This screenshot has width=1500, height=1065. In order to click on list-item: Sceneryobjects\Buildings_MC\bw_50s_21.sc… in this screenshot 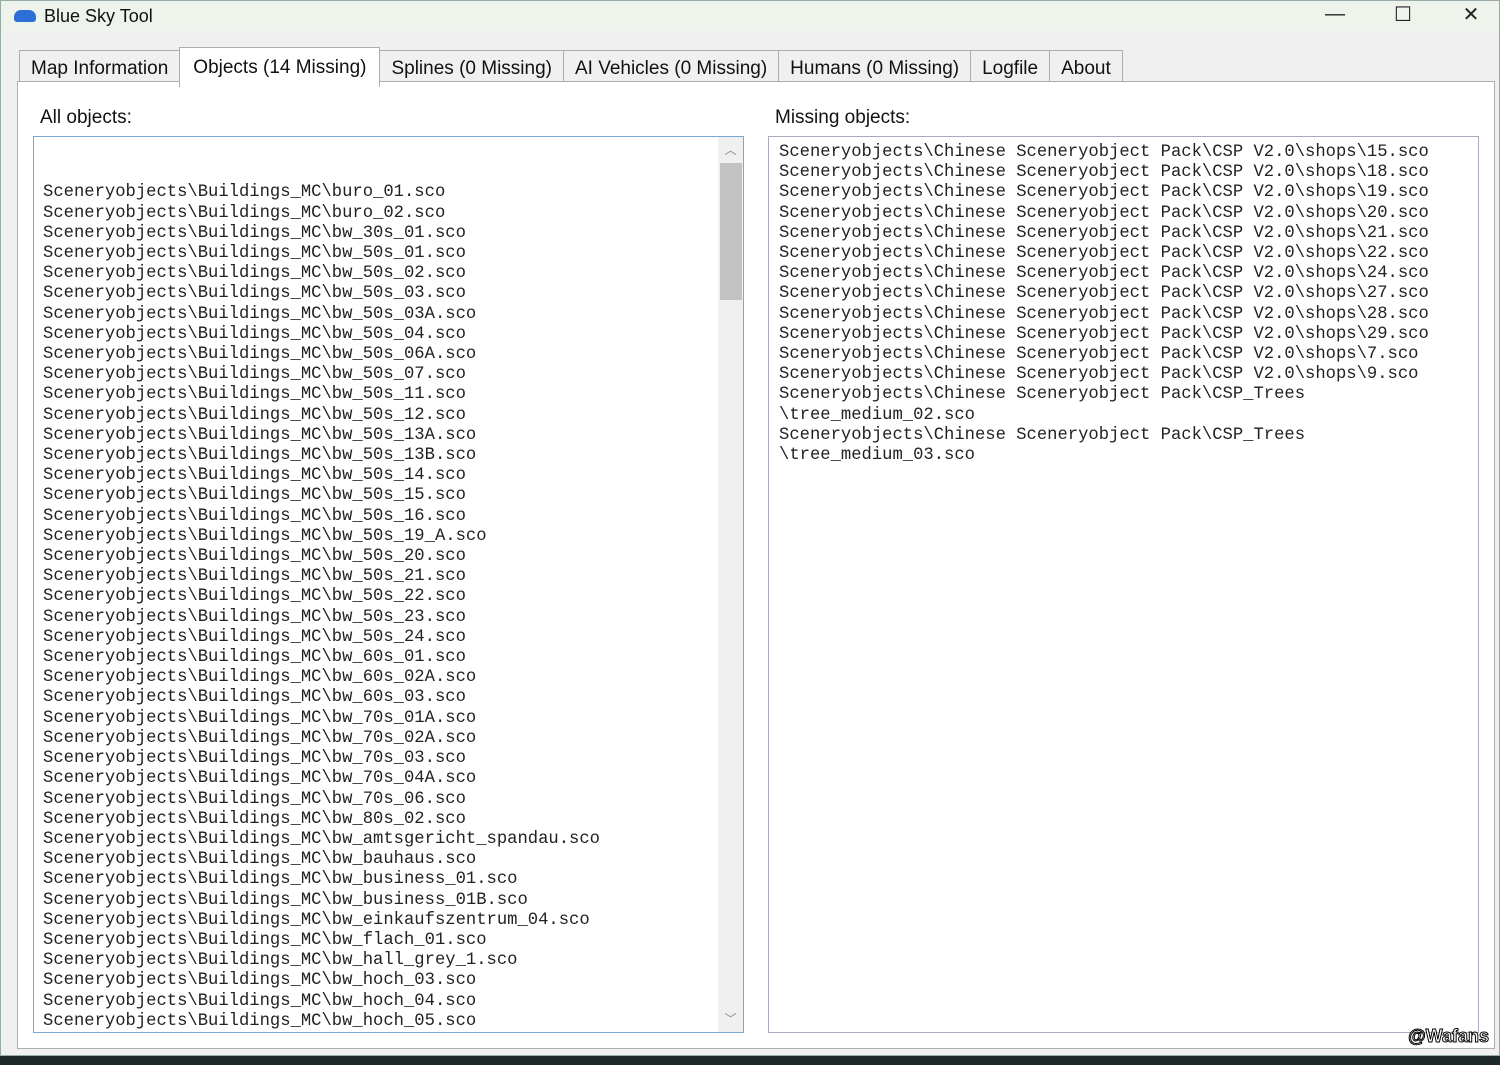, I will do `click(388, 577)`.